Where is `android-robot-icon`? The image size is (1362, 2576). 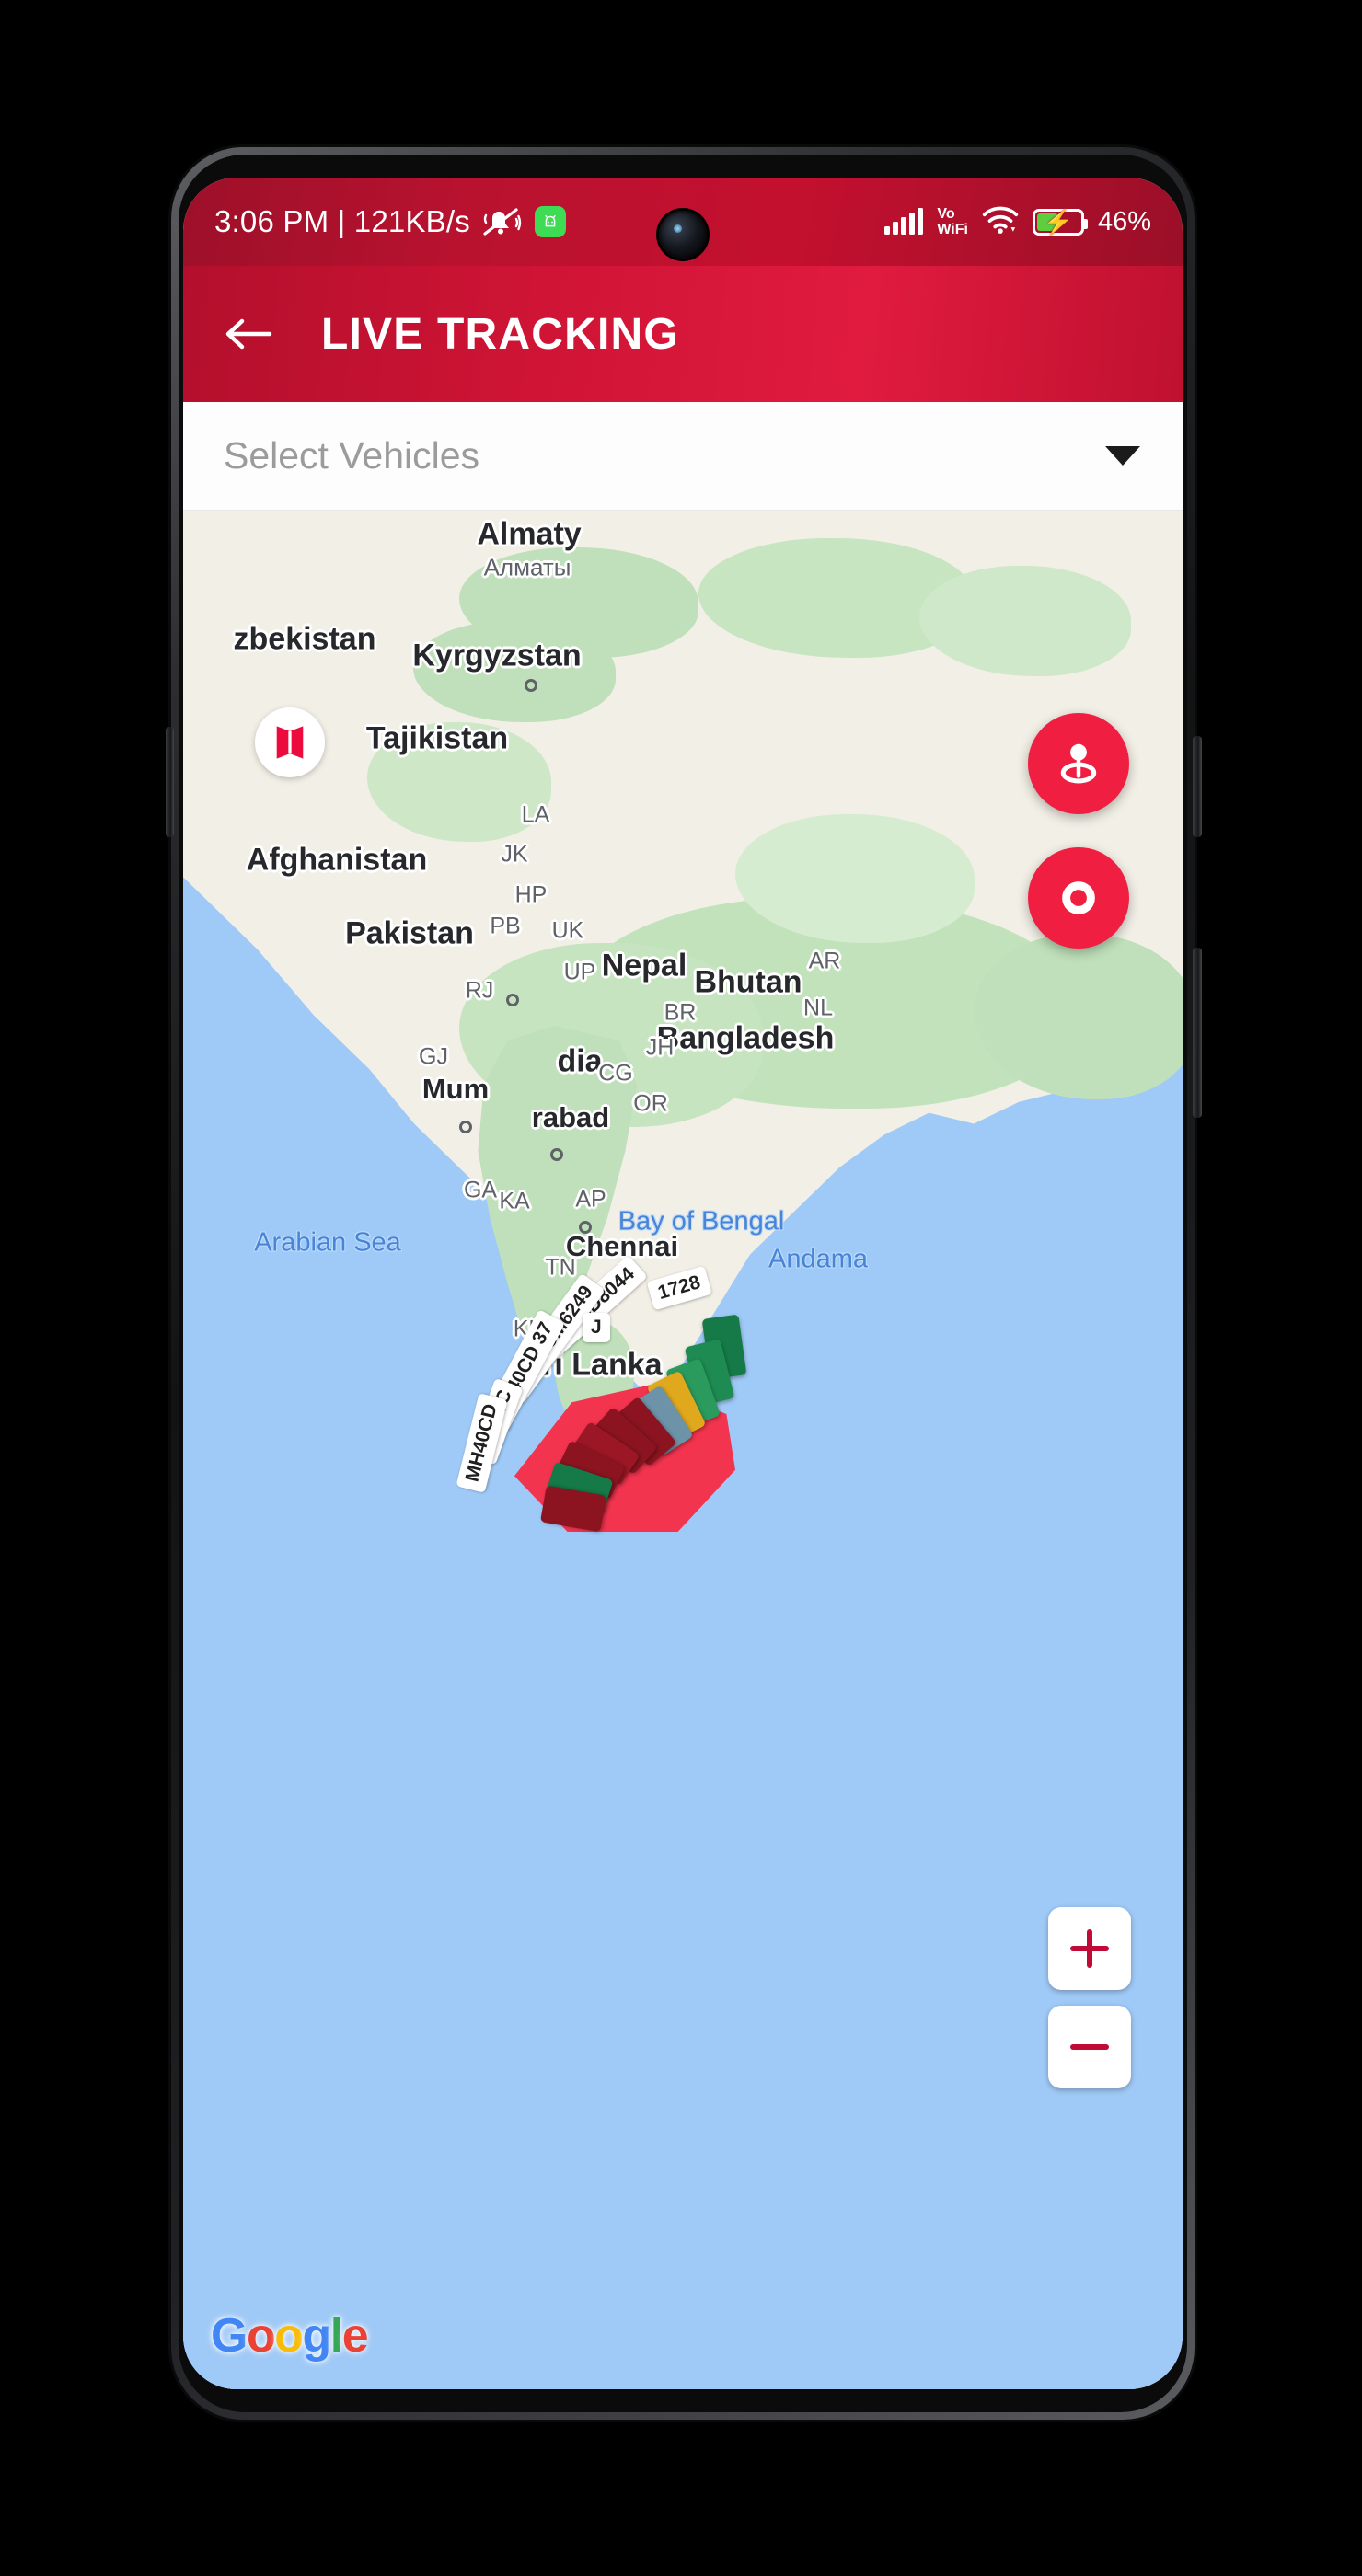
android-robot-icon is located at coordinates (550, 221).